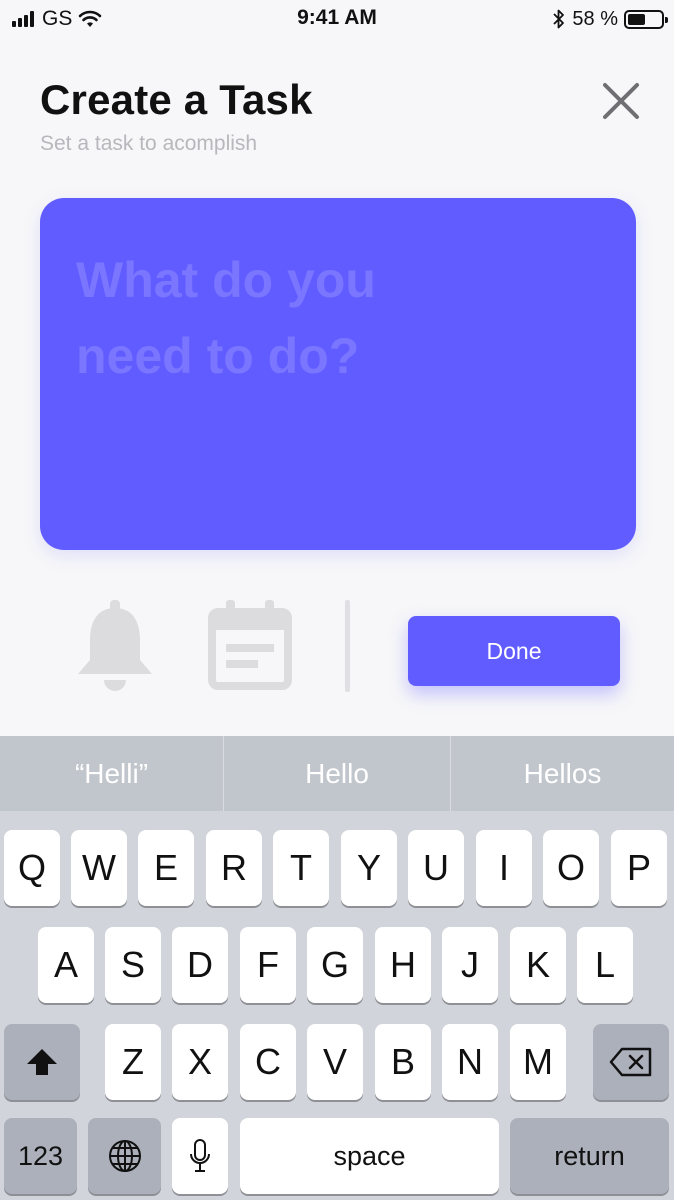  I want to click on shift-key, so click(42, 1062).